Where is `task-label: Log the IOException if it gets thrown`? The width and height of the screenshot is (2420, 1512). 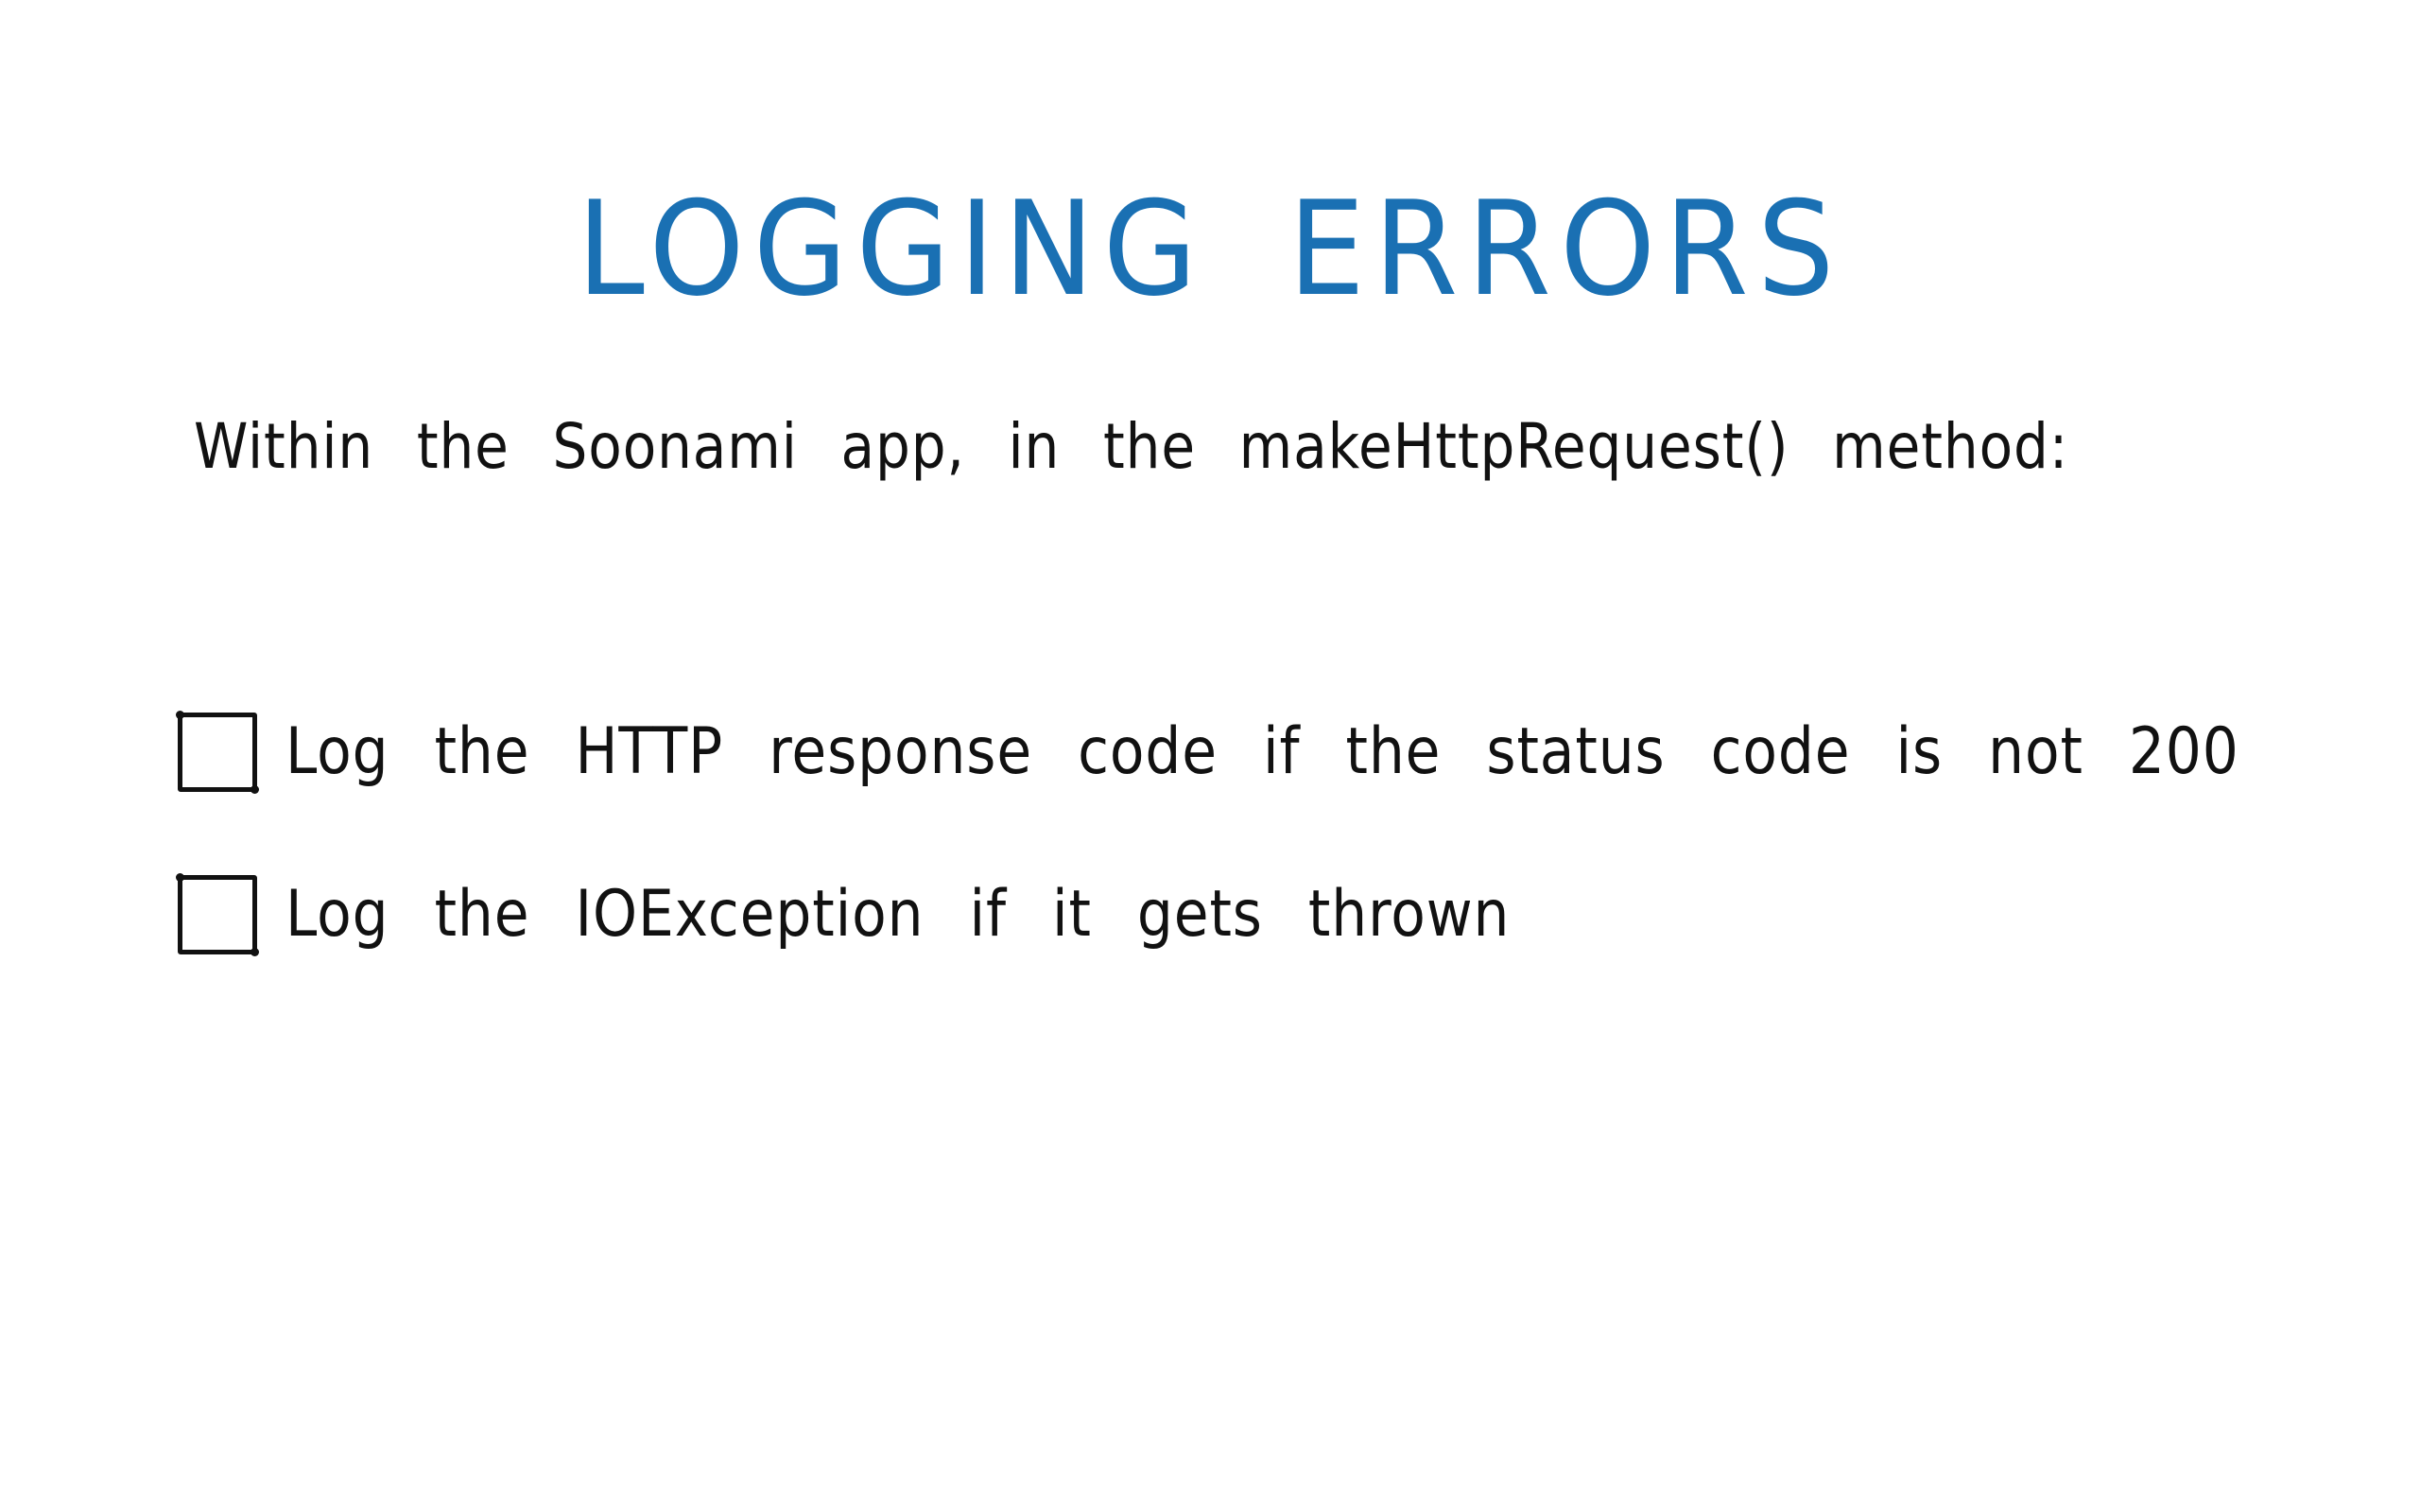
task-label: Log the IOException if it gets thrown is located at coordinates (898, 914).